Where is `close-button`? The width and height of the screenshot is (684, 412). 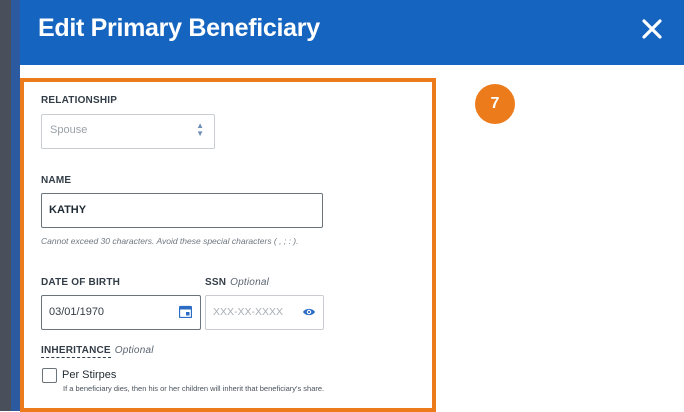 close-button is located at coordinates (652, 29).